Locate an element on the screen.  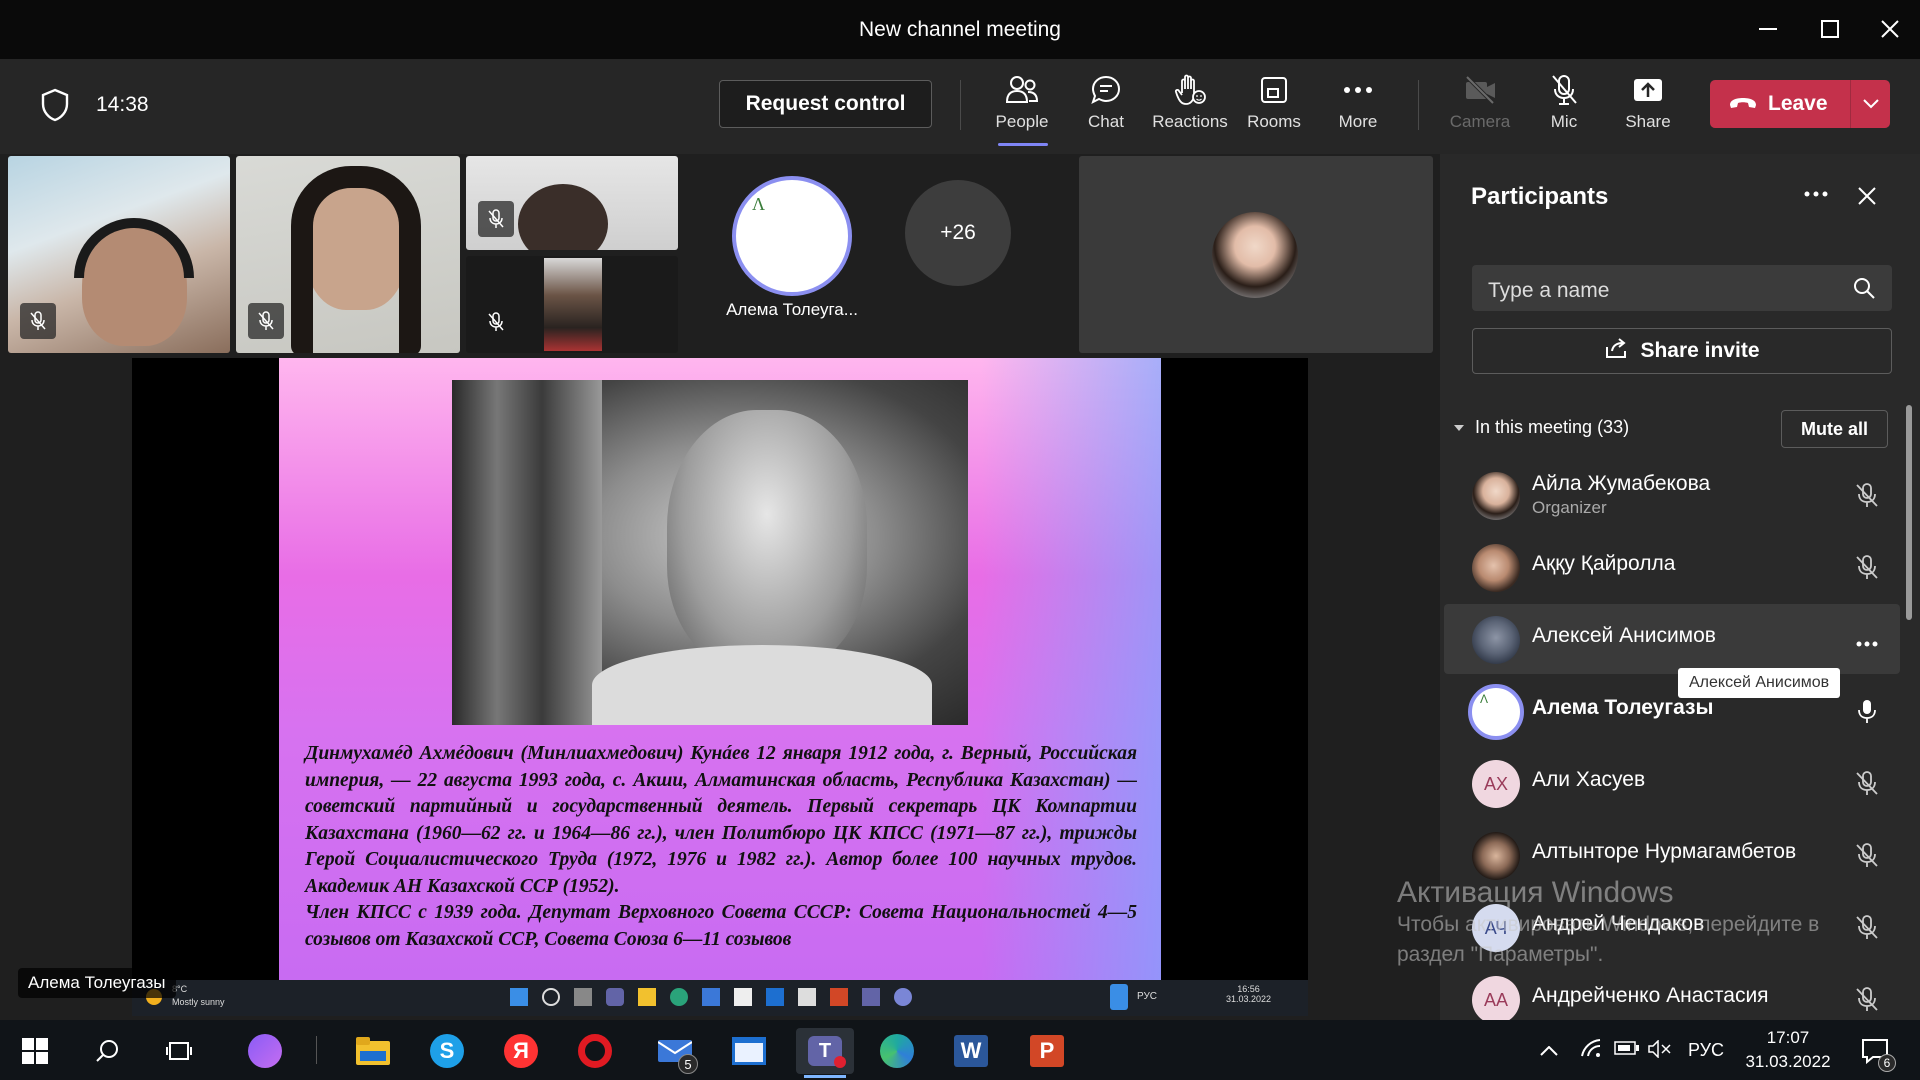
participant-row-hovered: Алексей Анисимов is located at coordinates (1672, 639).